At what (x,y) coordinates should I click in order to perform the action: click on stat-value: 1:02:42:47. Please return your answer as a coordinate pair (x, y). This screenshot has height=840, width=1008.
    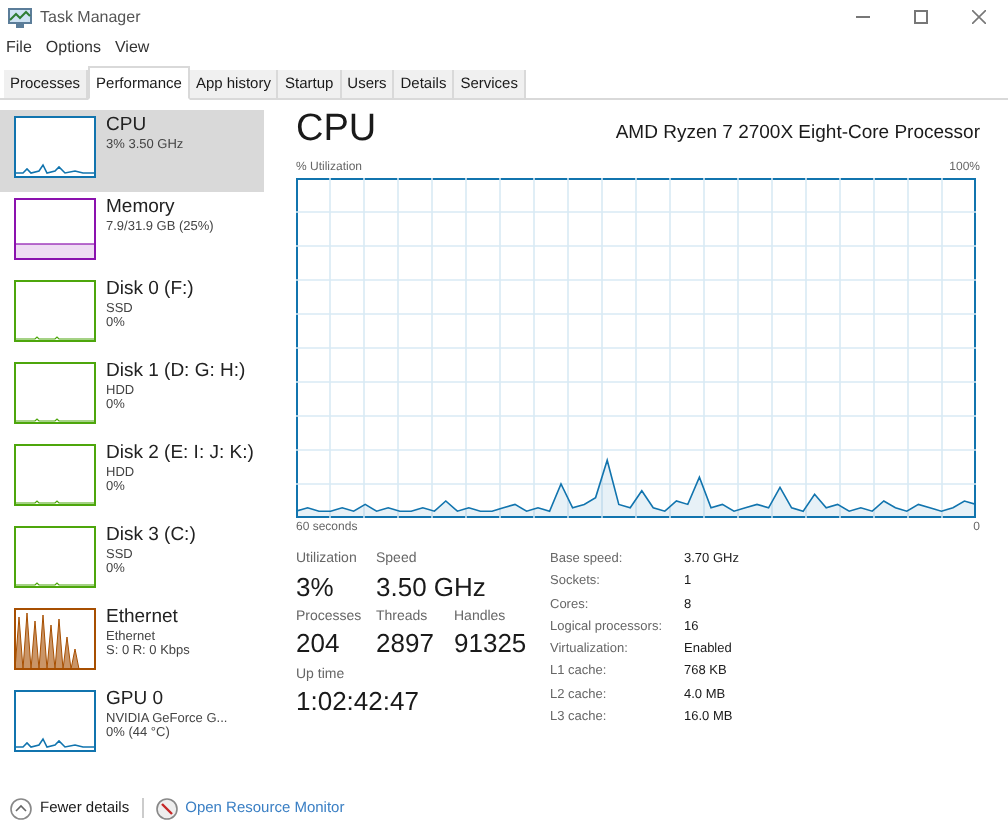
    Looking at the image, I should click on (358, 702).